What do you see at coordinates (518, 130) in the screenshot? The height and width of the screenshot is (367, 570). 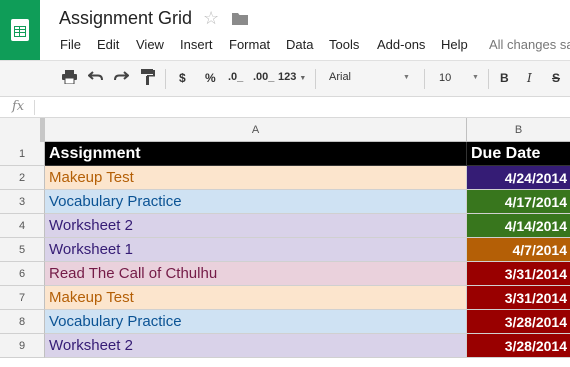 I see `column-header-b: B` at bounding box center [518, 130].